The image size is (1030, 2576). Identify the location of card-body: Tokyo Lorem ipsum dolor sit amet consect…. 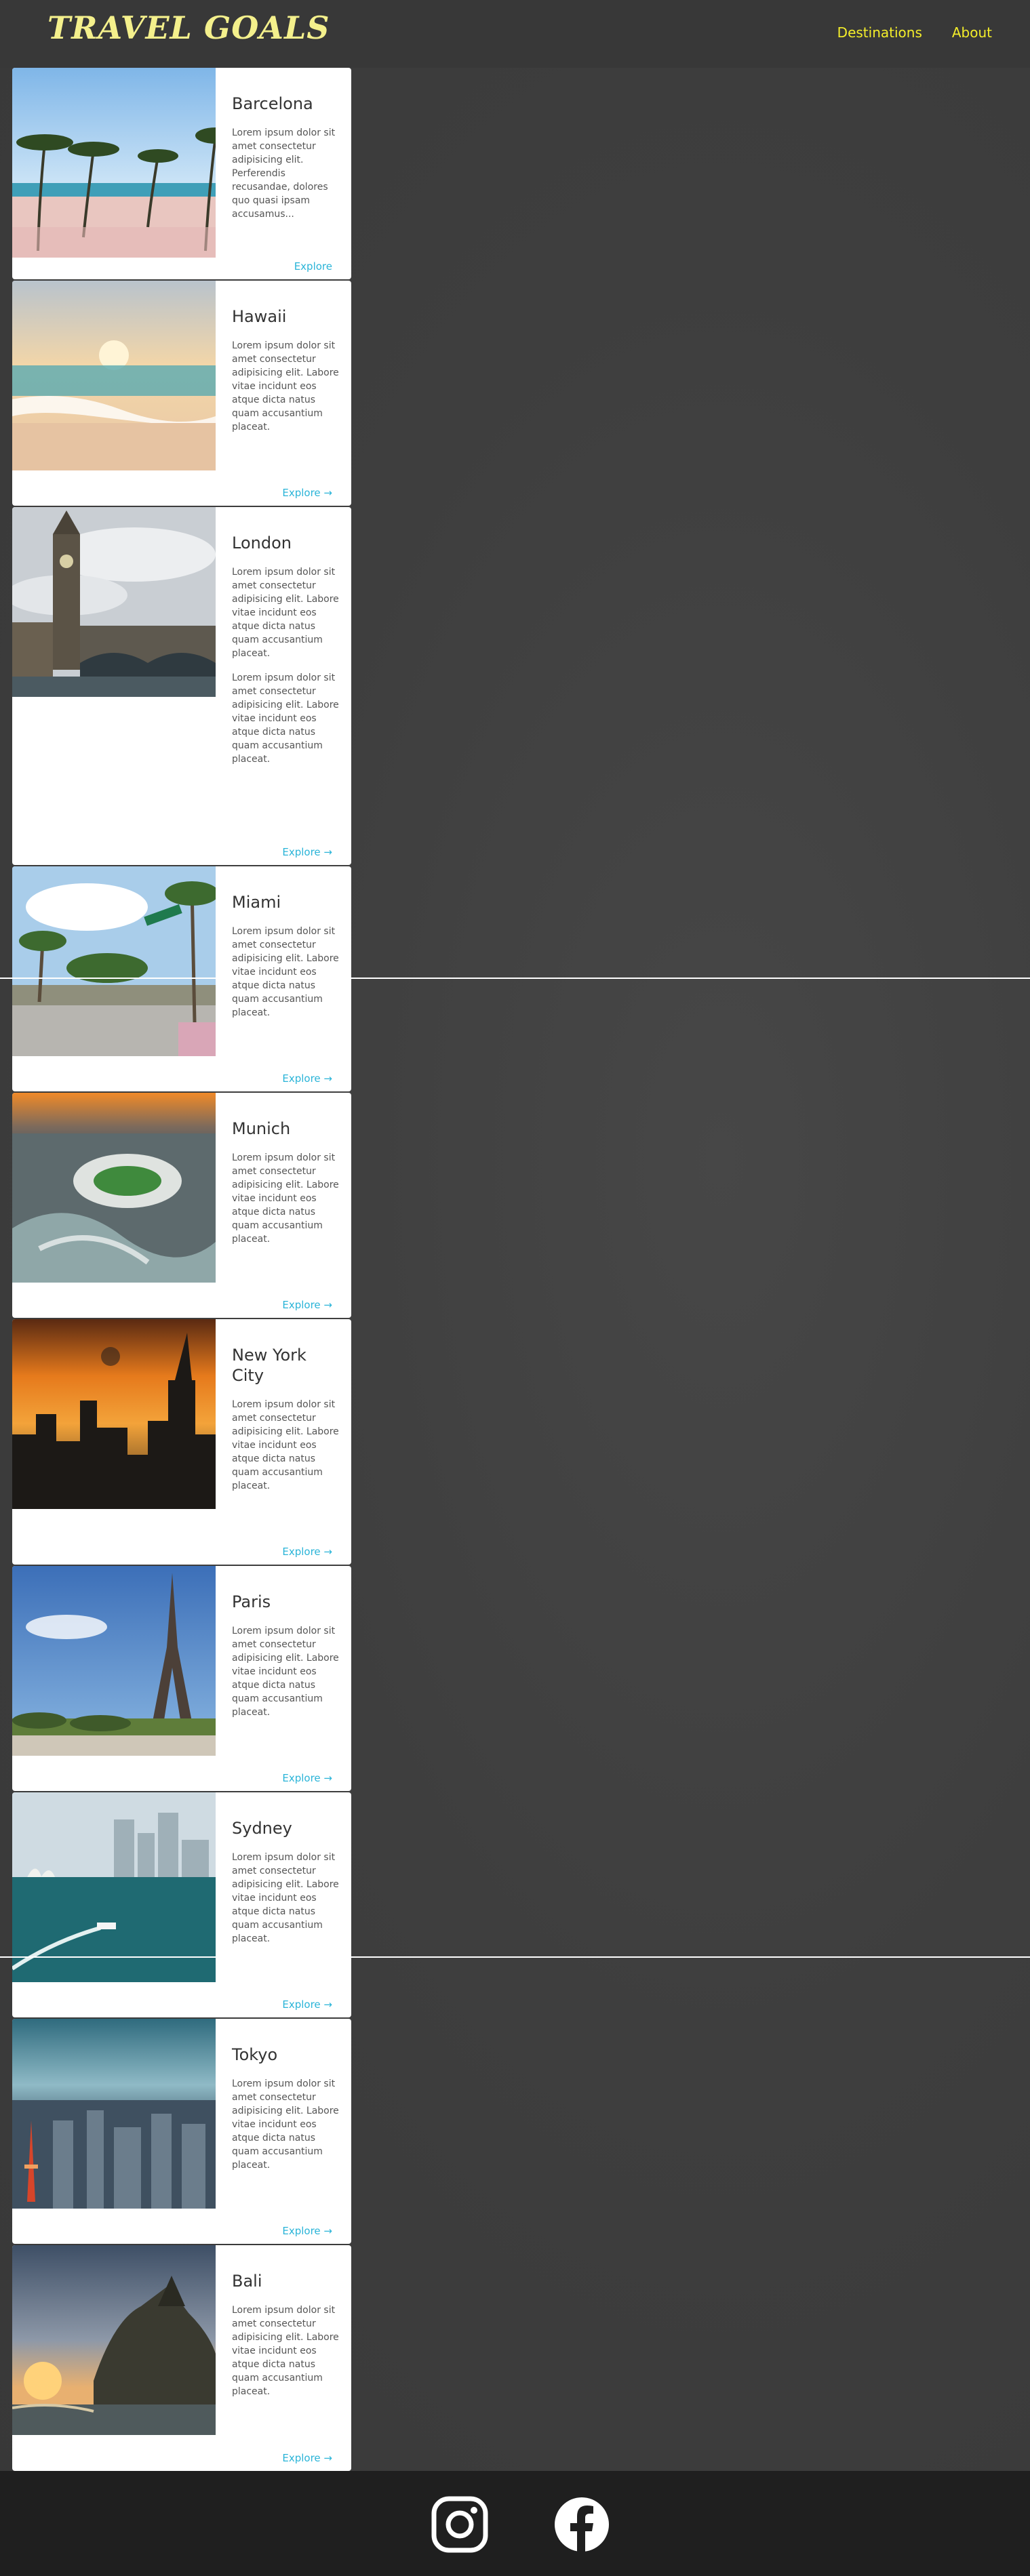
(285, 2114).